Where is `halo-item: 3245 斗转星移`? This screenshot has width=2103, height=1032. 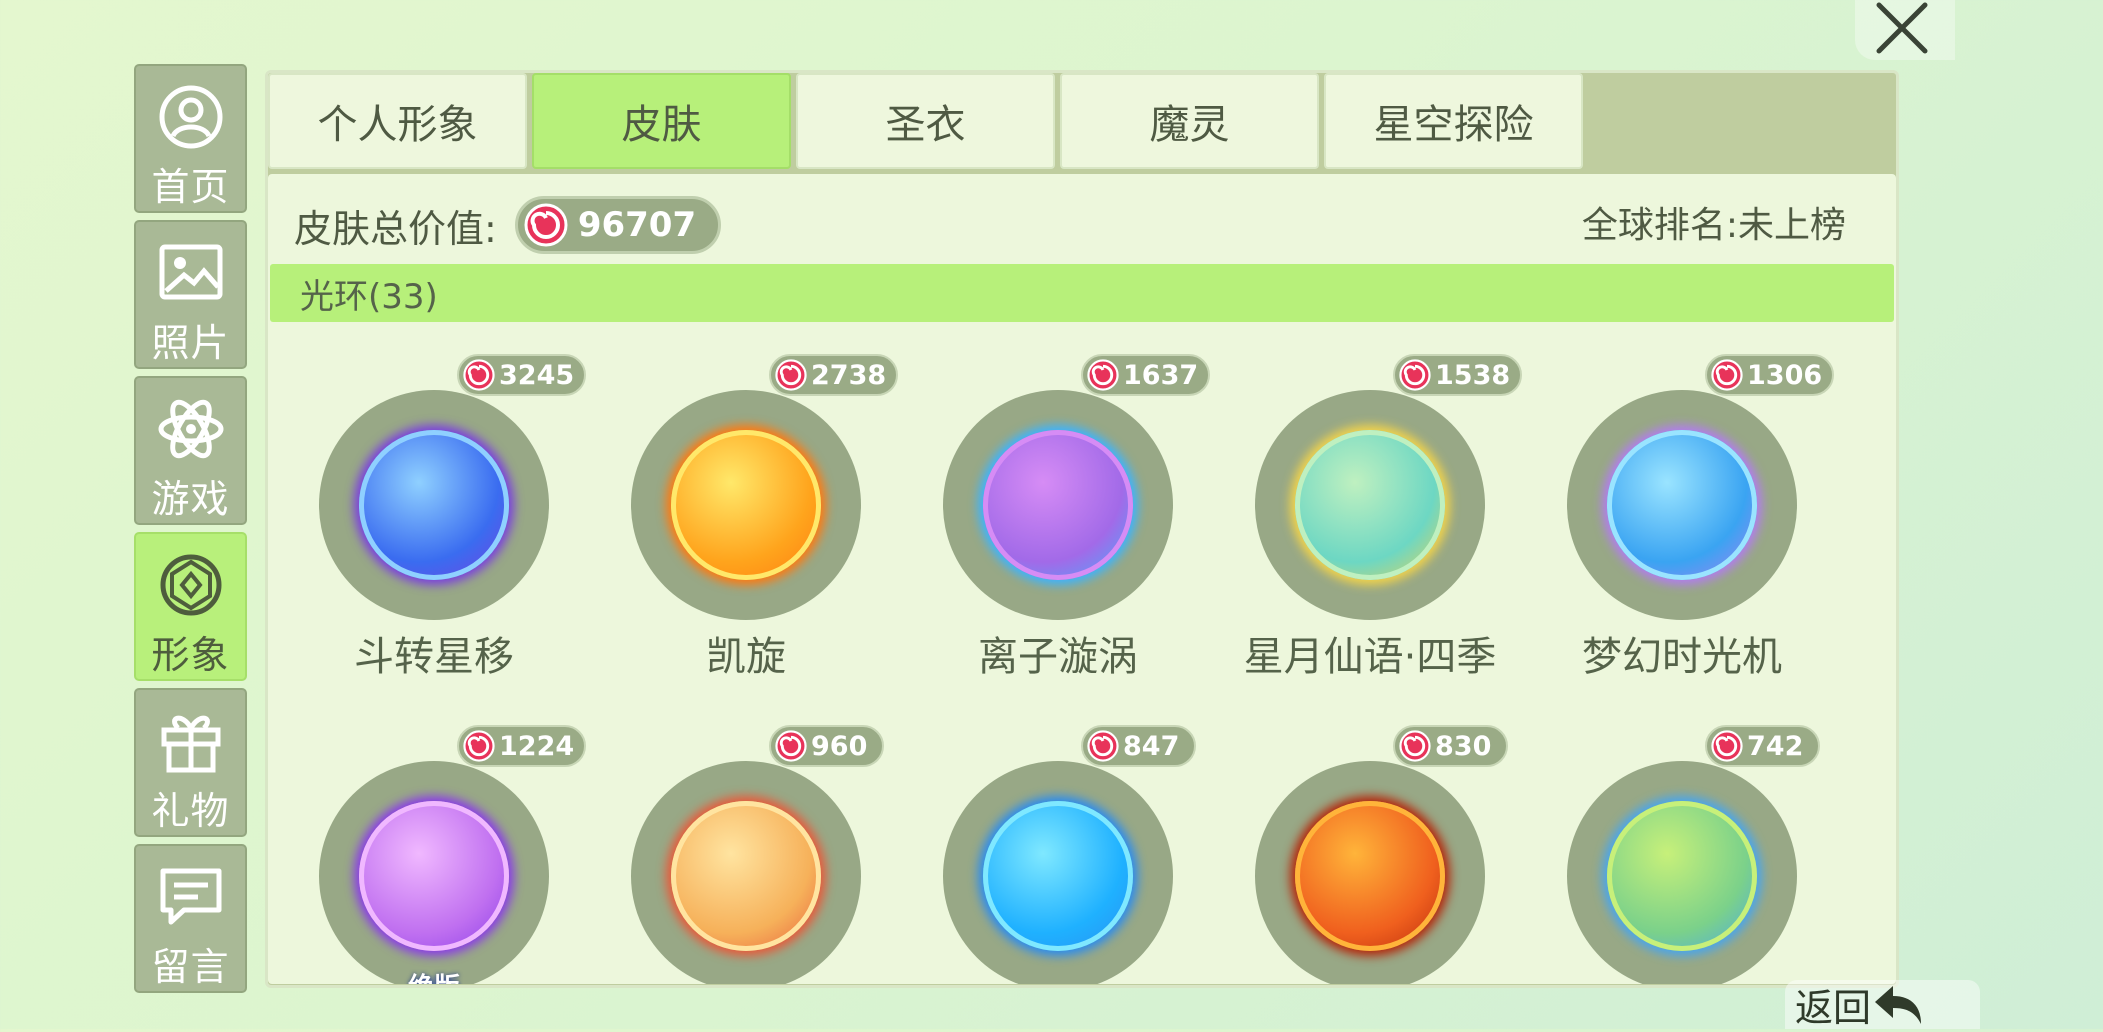 halo-item: 3245 斗转星移 is located at coordinates (429, 524).